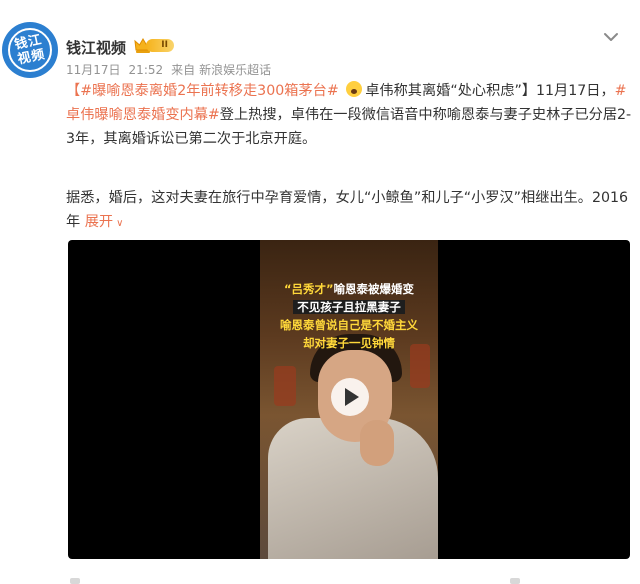 The width and height of the screenshot is (640, 584). I want to click on background-lantern, so click(285, 386).